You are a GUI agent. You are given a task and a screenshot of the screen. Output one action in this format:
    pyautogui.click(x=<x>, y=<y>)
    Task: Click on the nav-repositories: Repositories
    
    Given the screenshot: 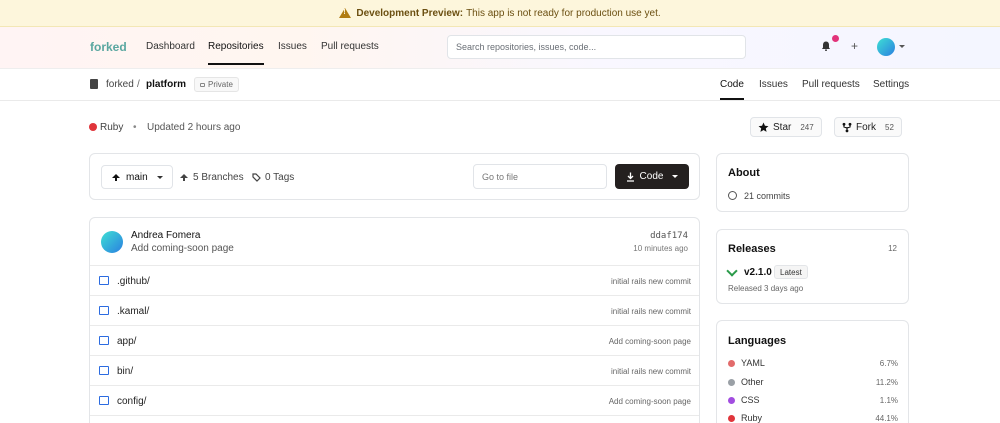 What is the action you would take?
    pyautogui.click(x=236, y=53)
    